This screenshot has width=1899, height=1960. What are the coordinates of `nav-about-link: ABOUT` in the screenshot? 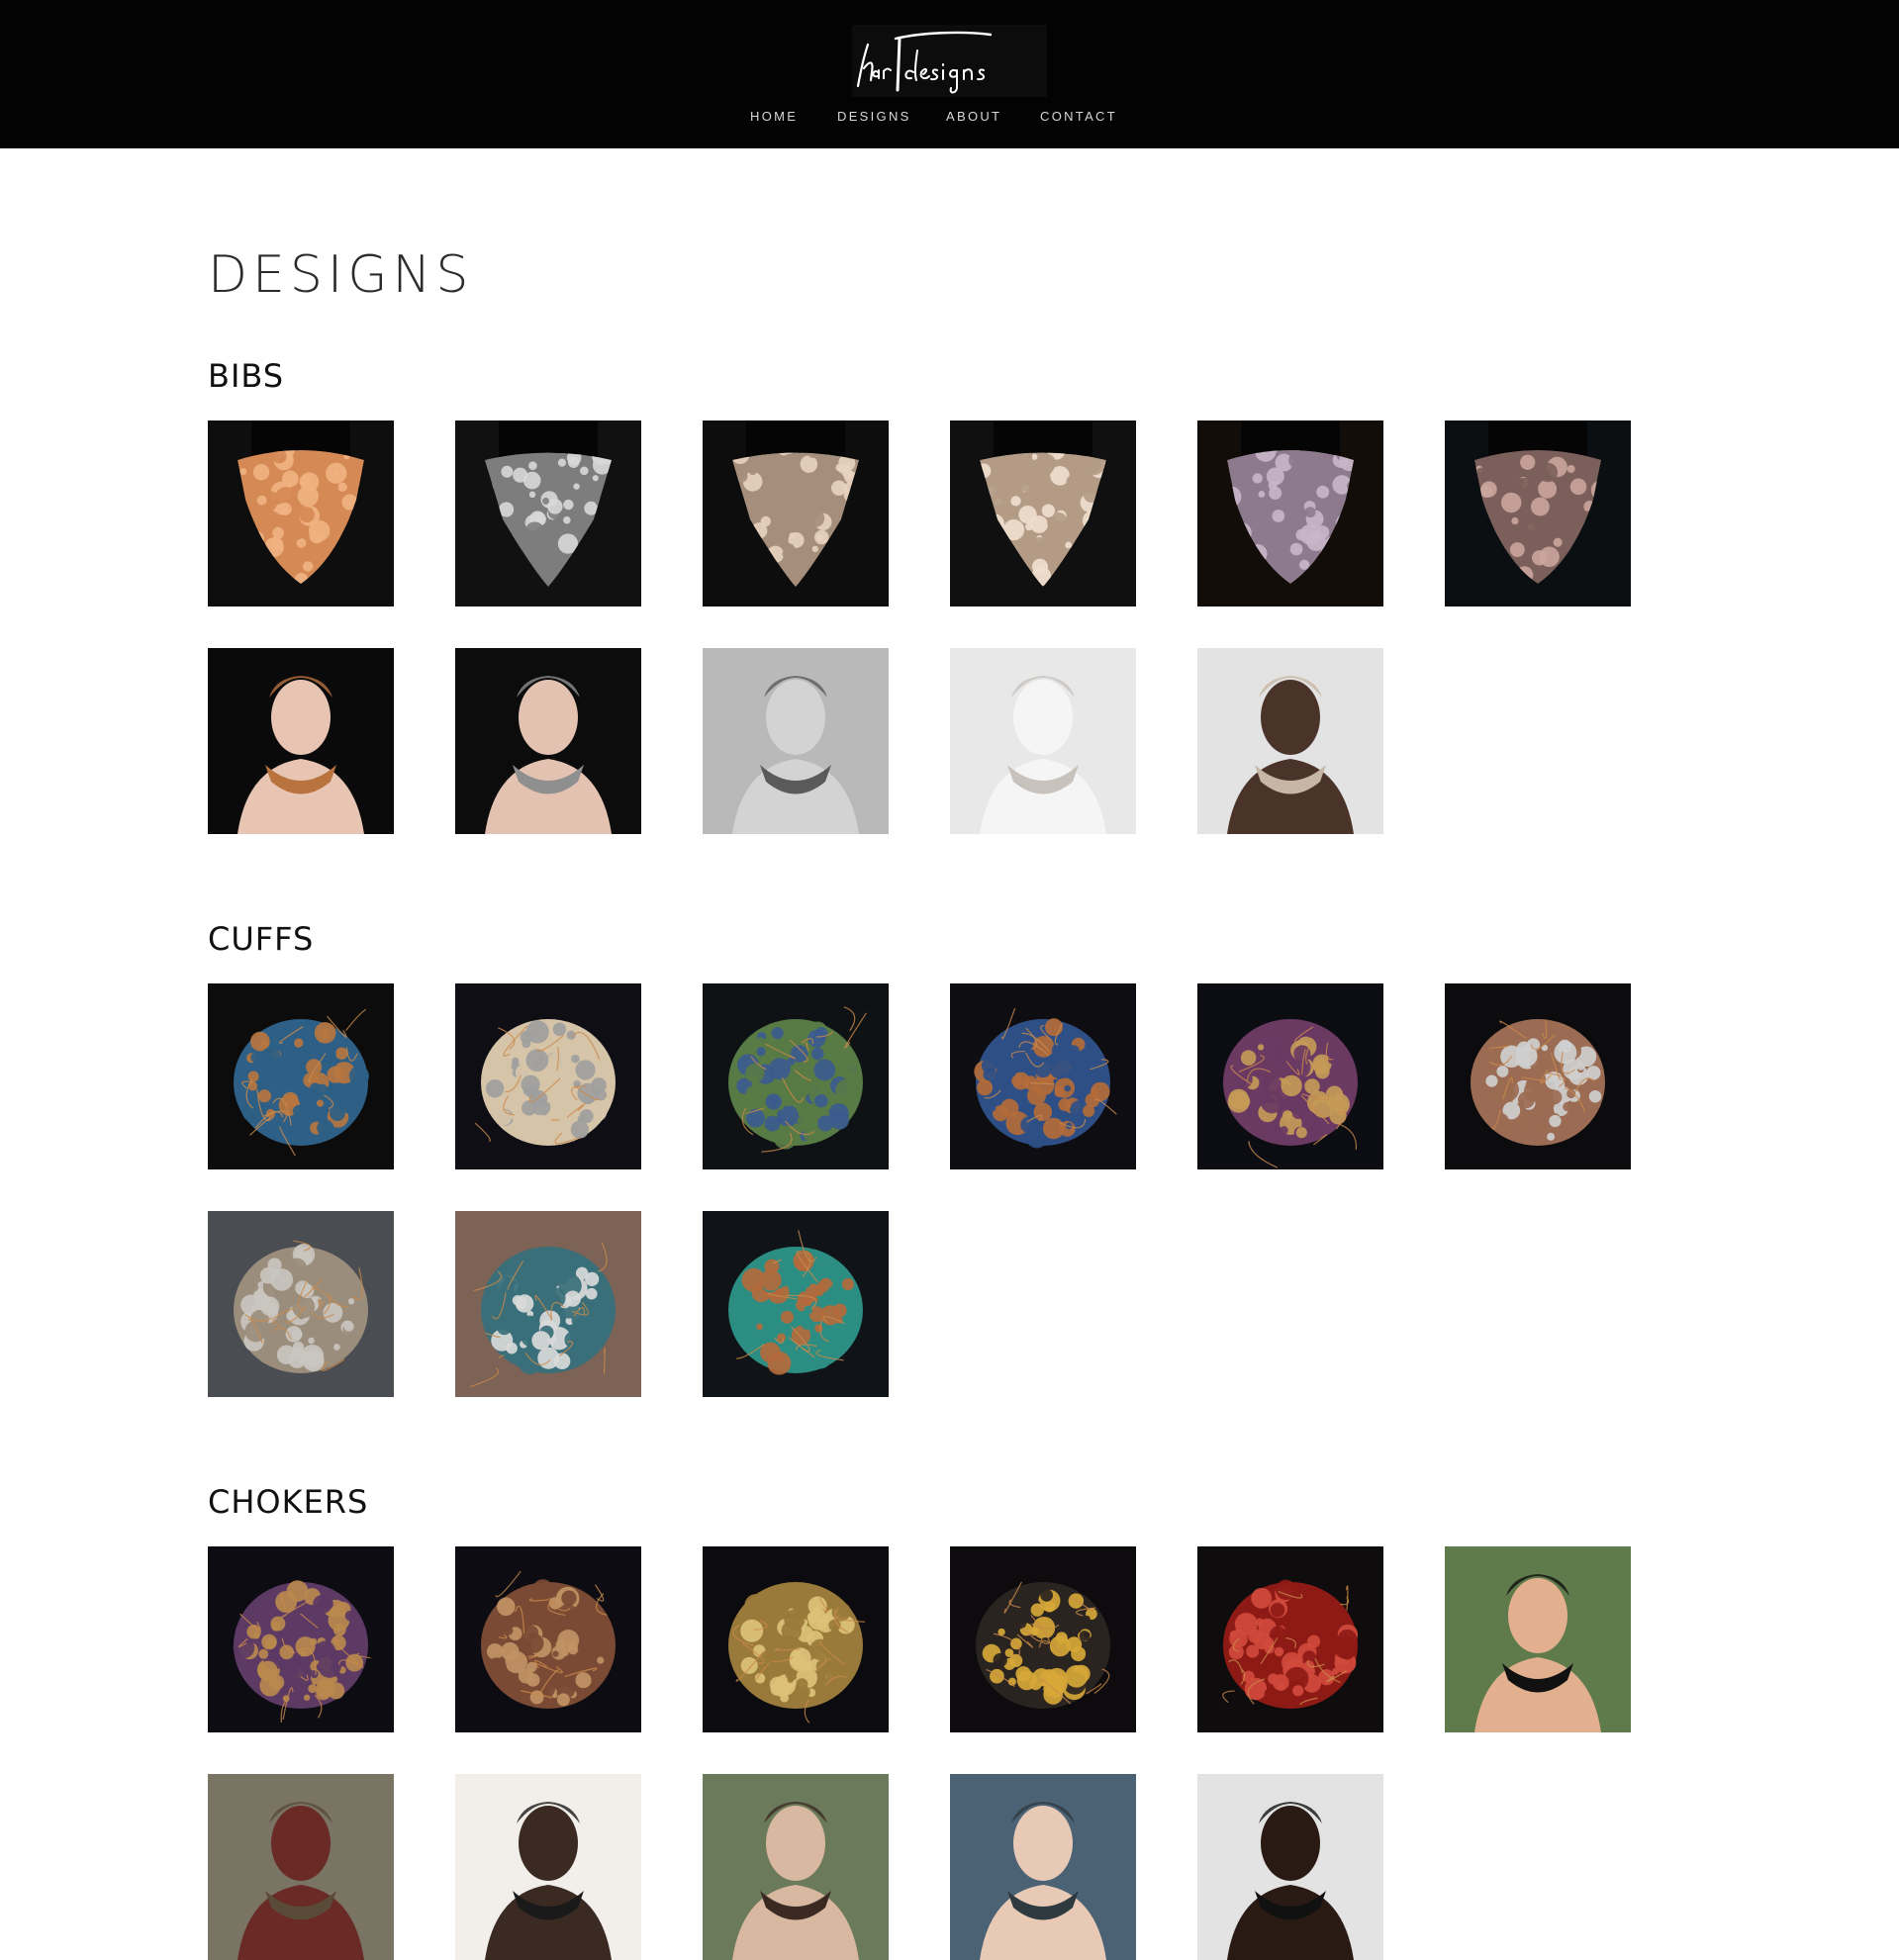 It's located at (974, 117).